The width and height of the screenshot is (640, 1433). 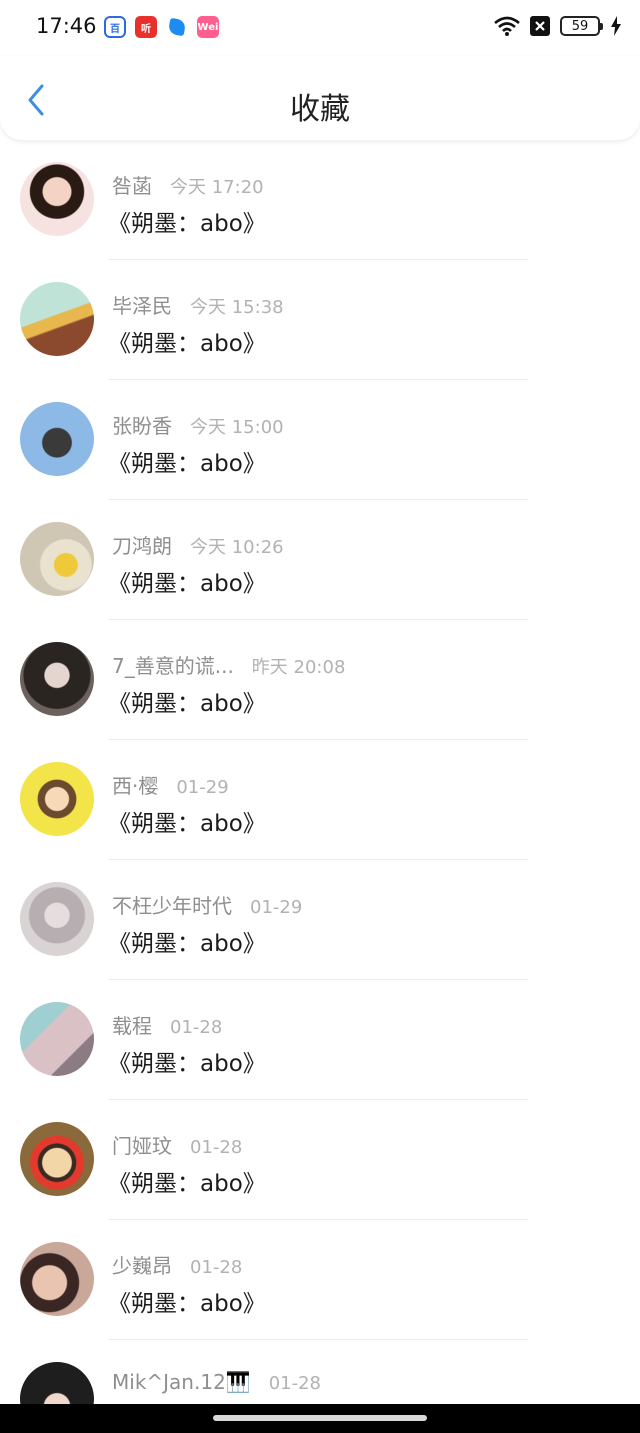 I want to click on system-nav-bar, so click(x=320, y=1418).